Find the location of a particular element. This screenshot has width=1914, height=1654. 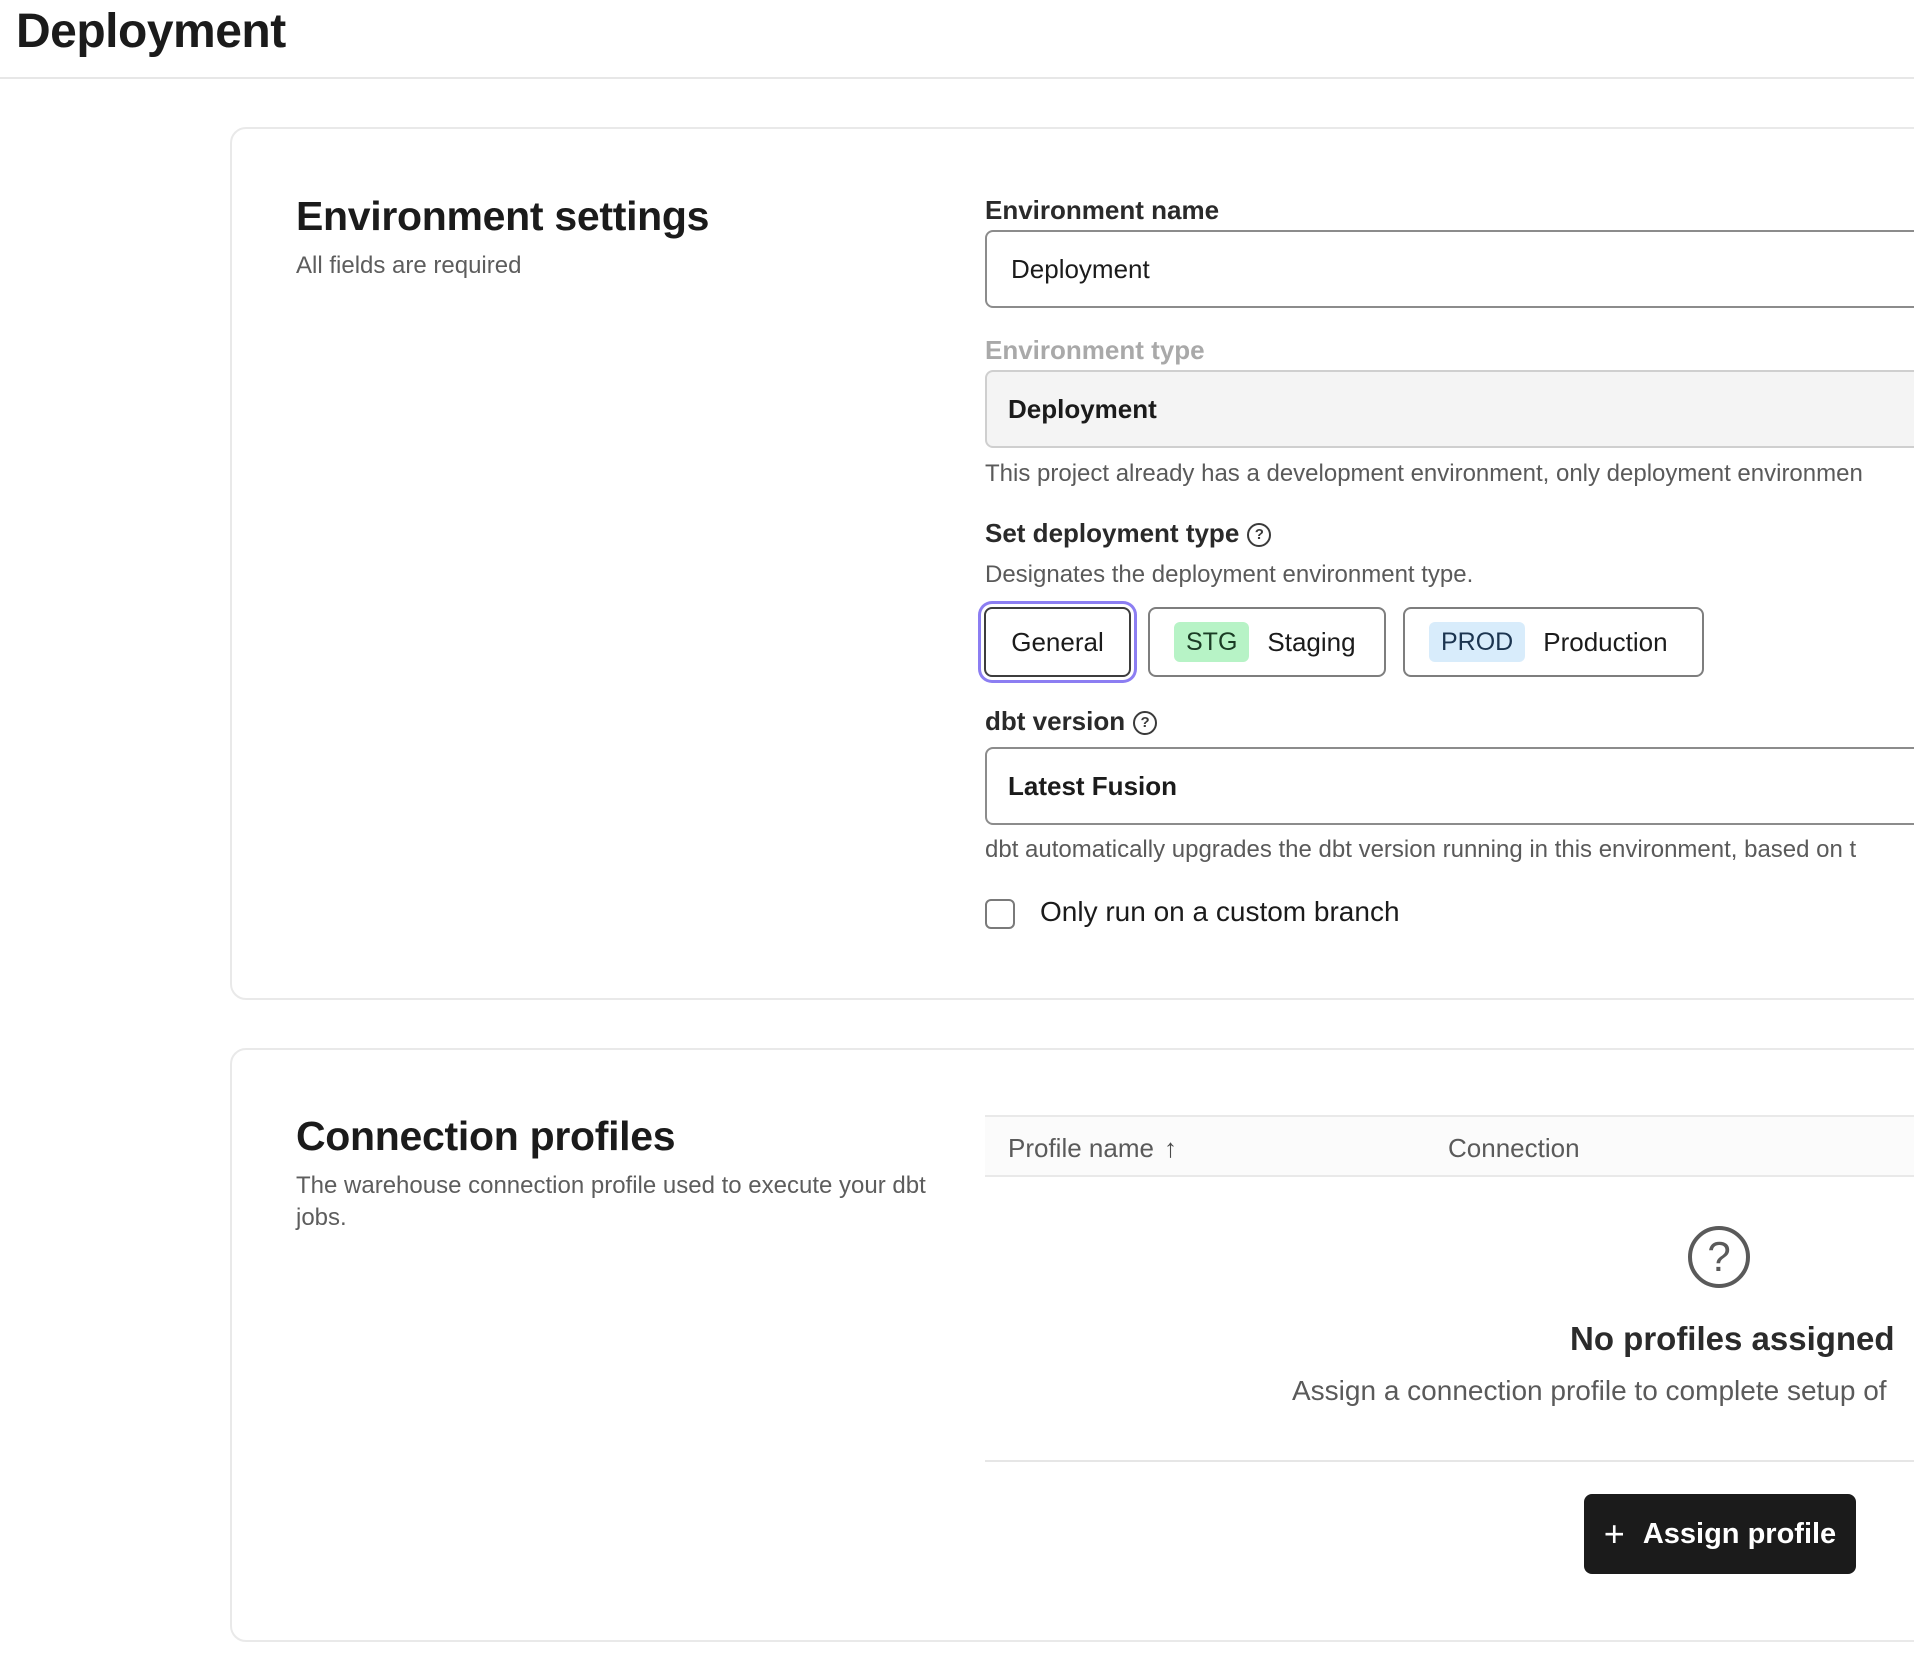

deployment-type-staging-button: STG Staging is located at coordinates (1267, 642).